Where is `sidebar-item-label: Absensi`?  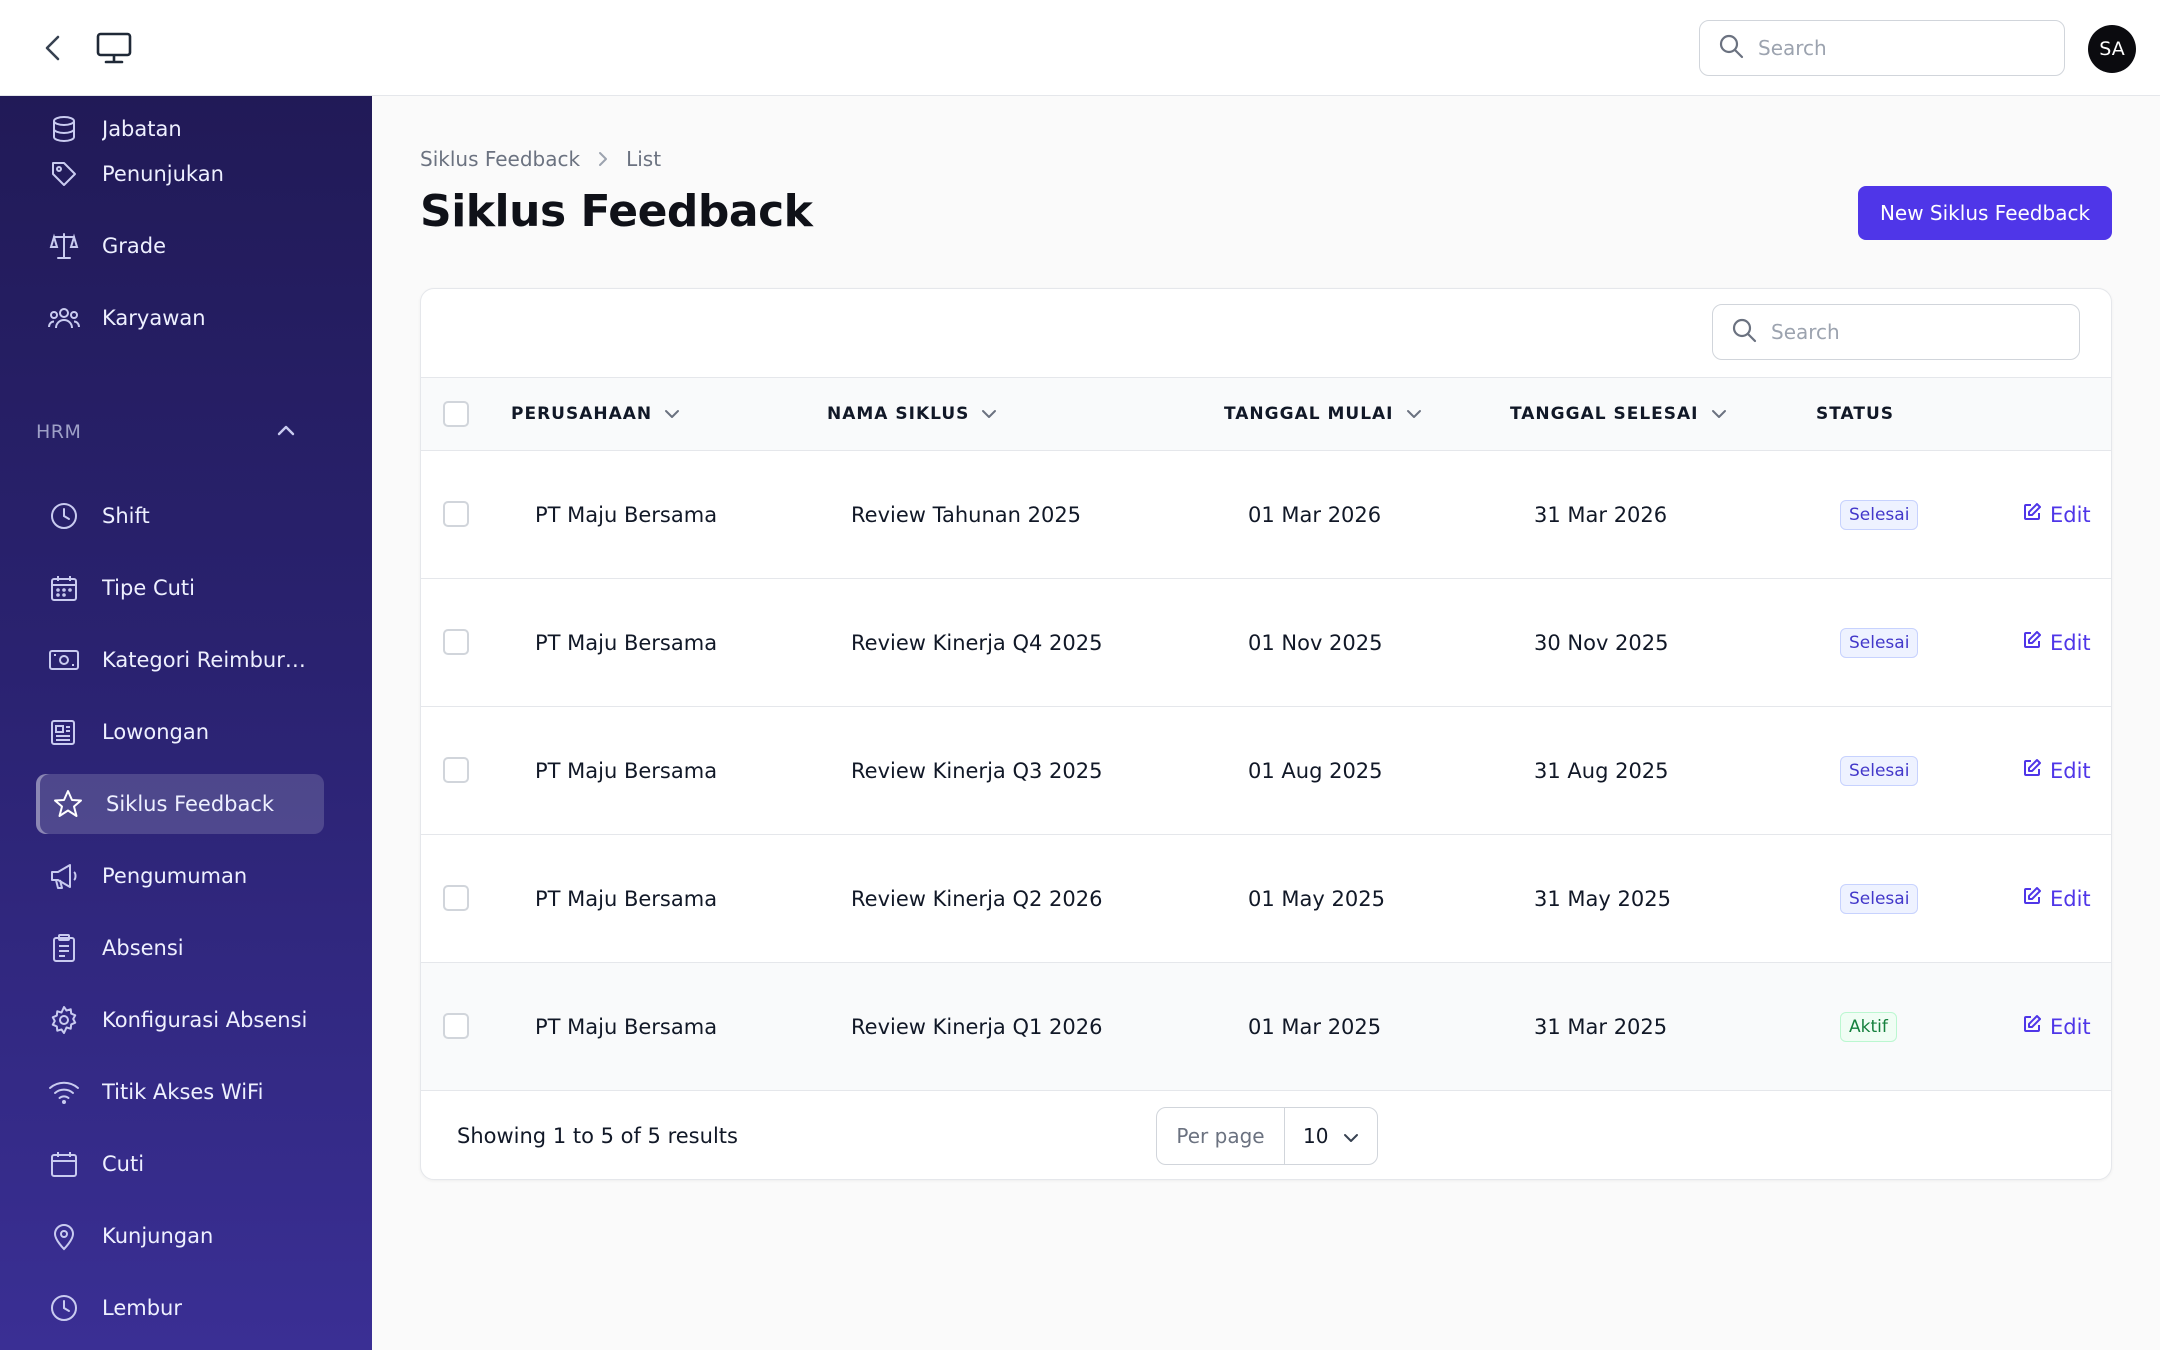
sidebar-item-label: Absensi is located at coordinates (143, 948).